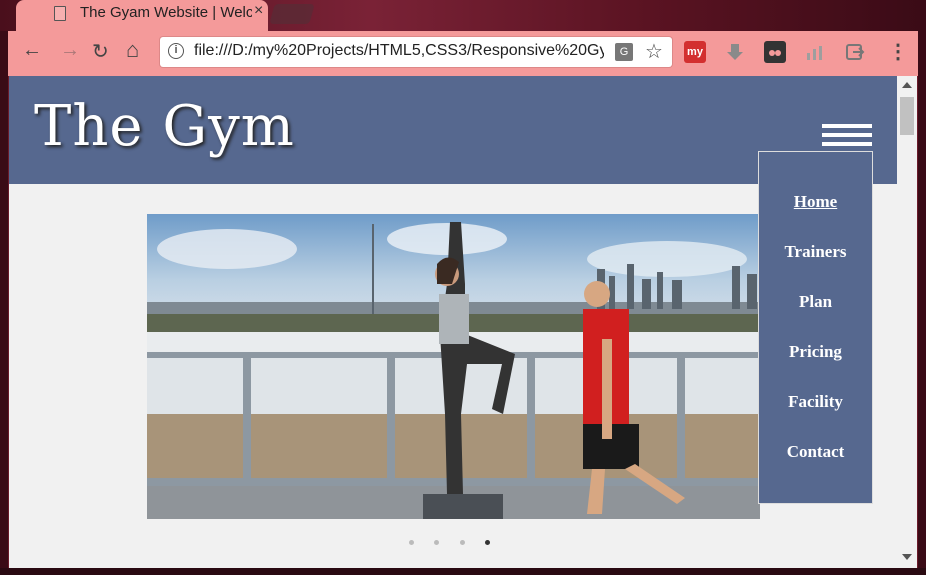 This screenshot has height=575, width=926. I want to click on tab-title: The Gyam Website | Welcome, so click(166, 12).